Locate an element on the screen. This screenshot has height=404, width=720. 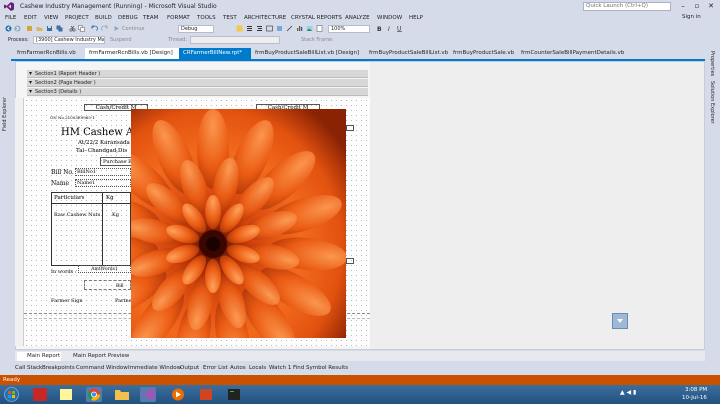
open-file-icon is located at coordinates (39, 28).